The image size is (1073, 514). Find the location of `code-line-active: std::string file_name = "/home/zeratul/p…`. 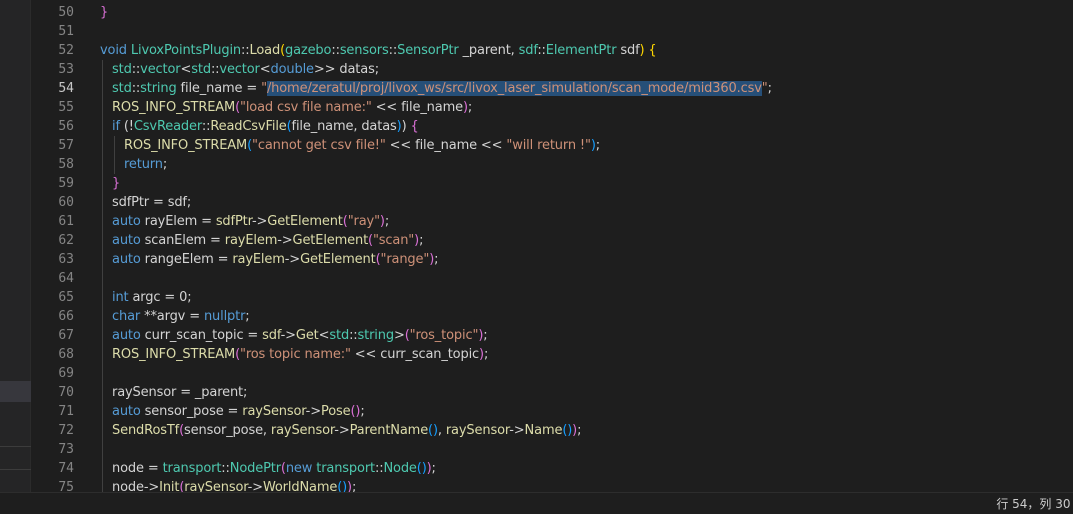

code-line-active: std::string file_name = "/home/zeratul/p… is located at coordinates (442, 88).